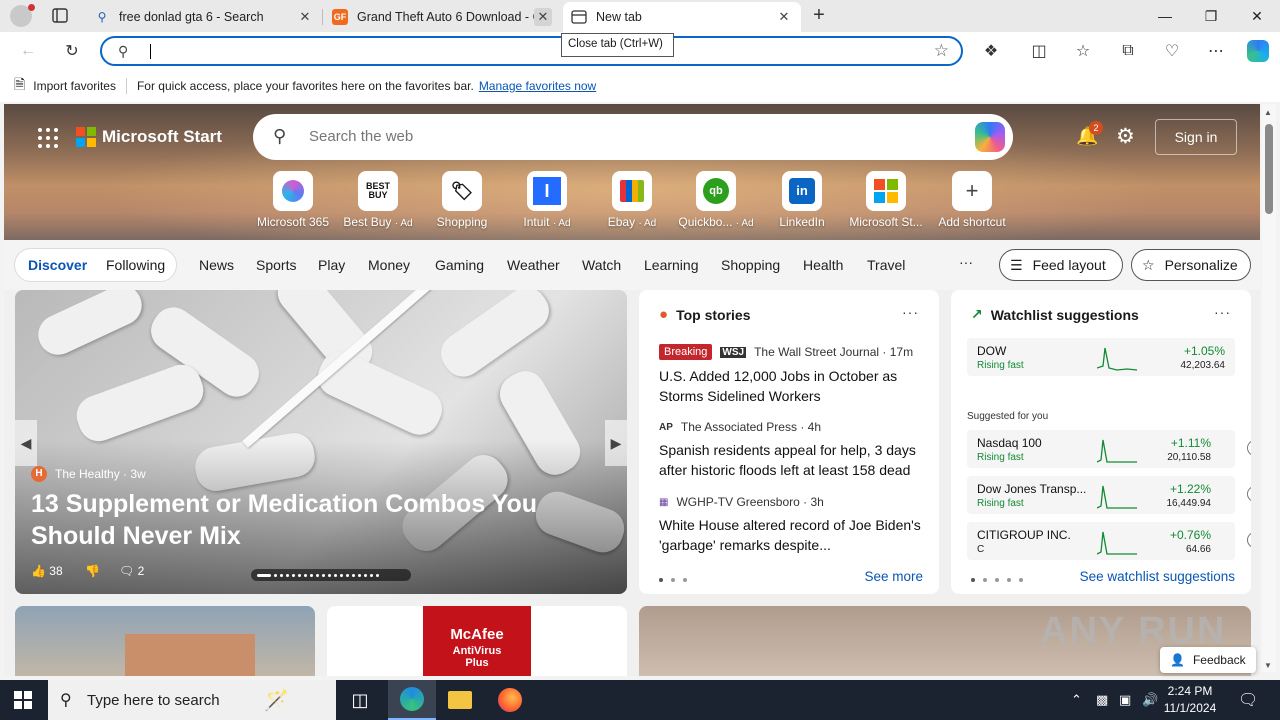  Describe the element at coordinates (823, 265) in the screenshot. I see `nav-health: Health` at that location.